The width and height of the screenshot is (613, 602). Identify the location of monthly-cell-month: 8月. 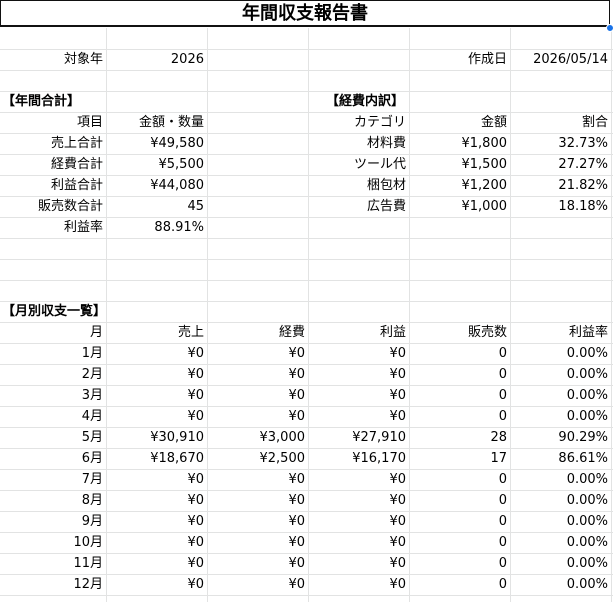
(51, 500).